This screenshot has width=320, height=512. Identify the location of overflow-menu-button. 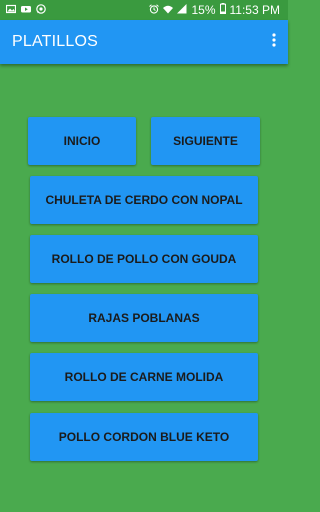
(274, 42).